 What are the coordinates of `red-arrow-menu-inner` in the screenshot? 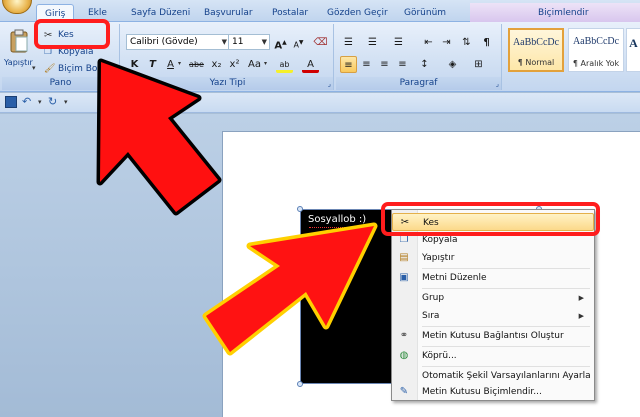 It's located at (290, 289).